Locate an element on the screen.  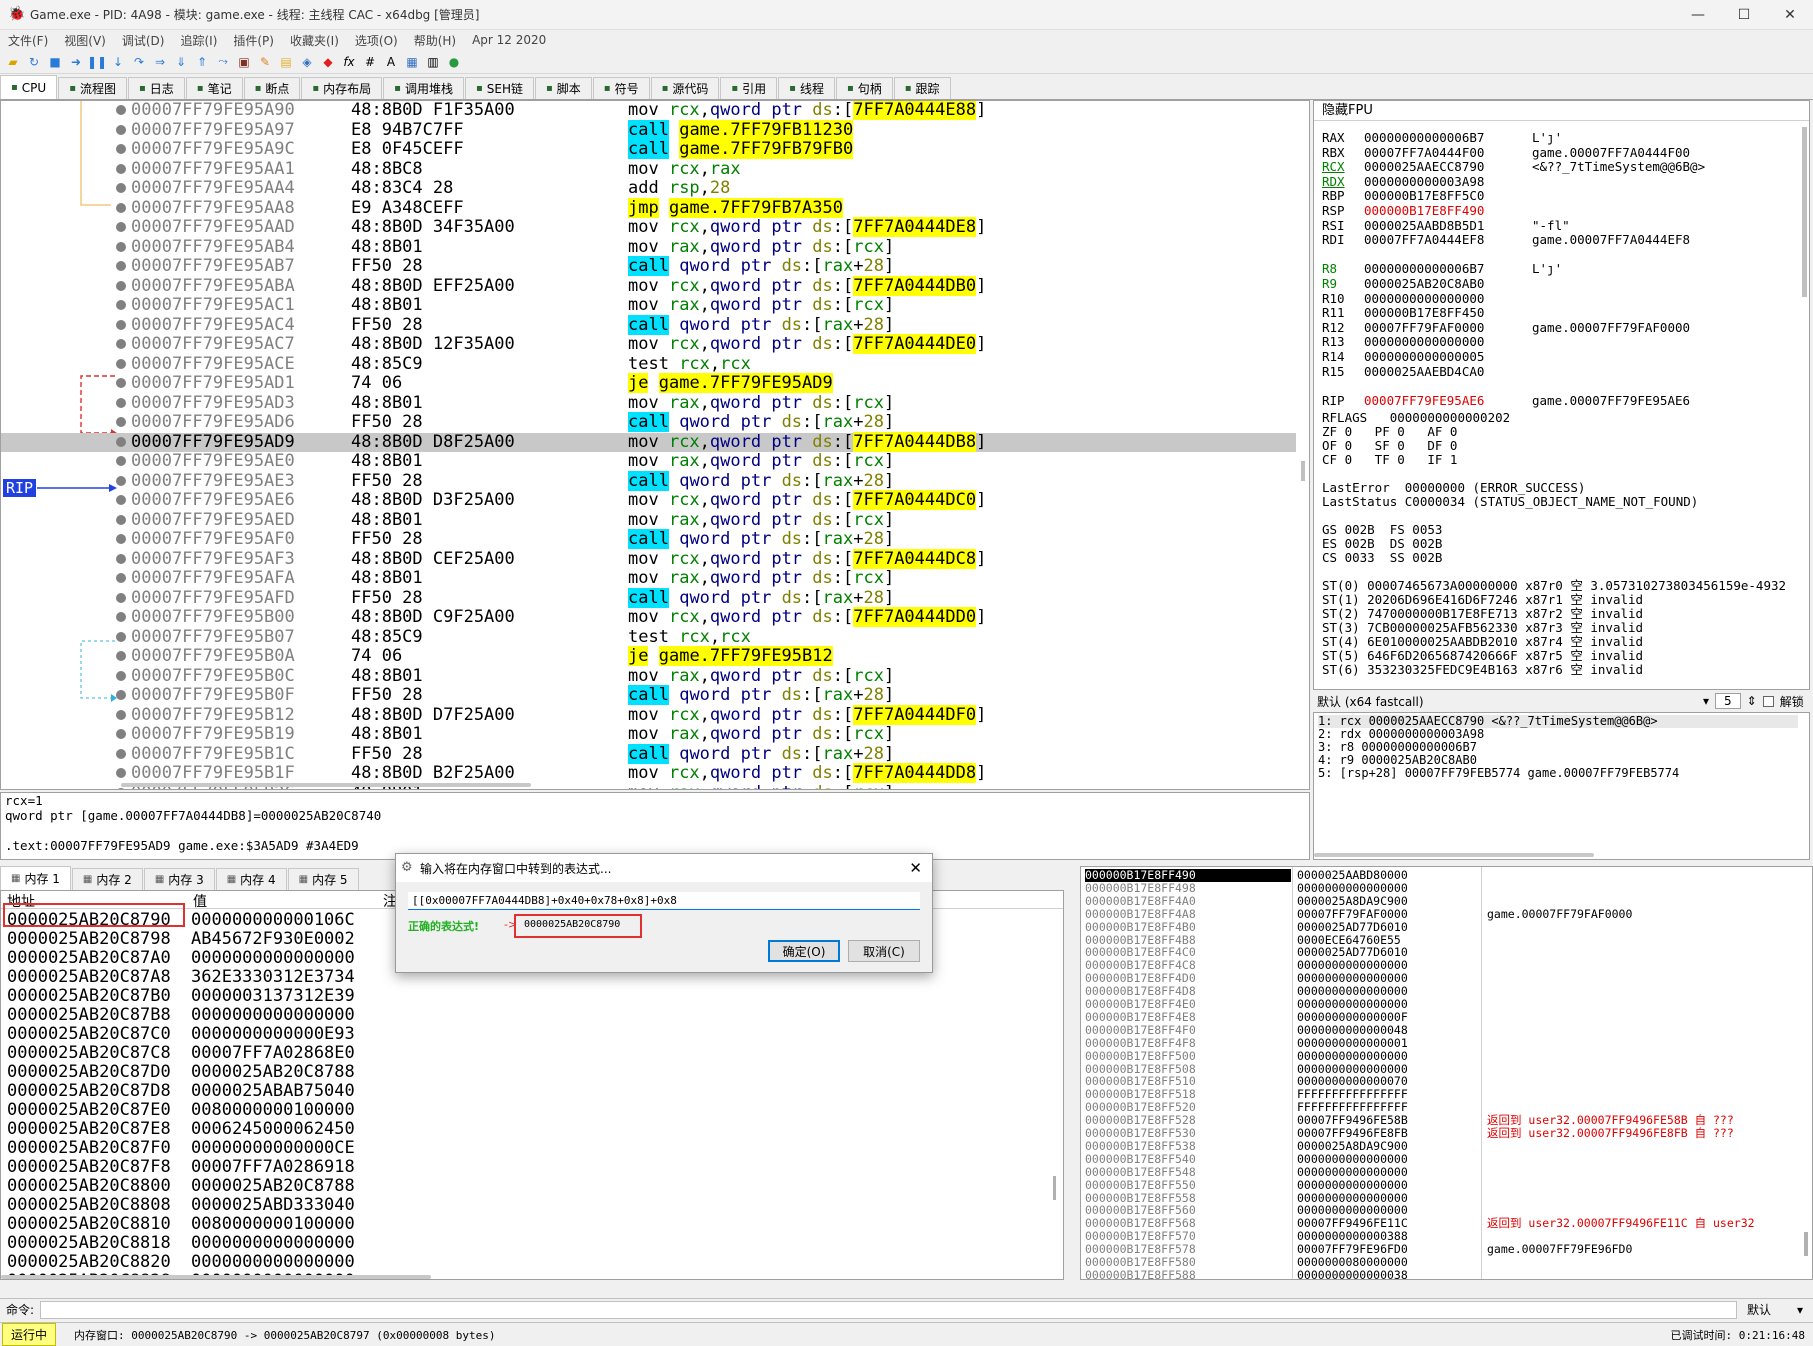
register-value: 0000000000003A98 is located at coordinates (1424, 181).